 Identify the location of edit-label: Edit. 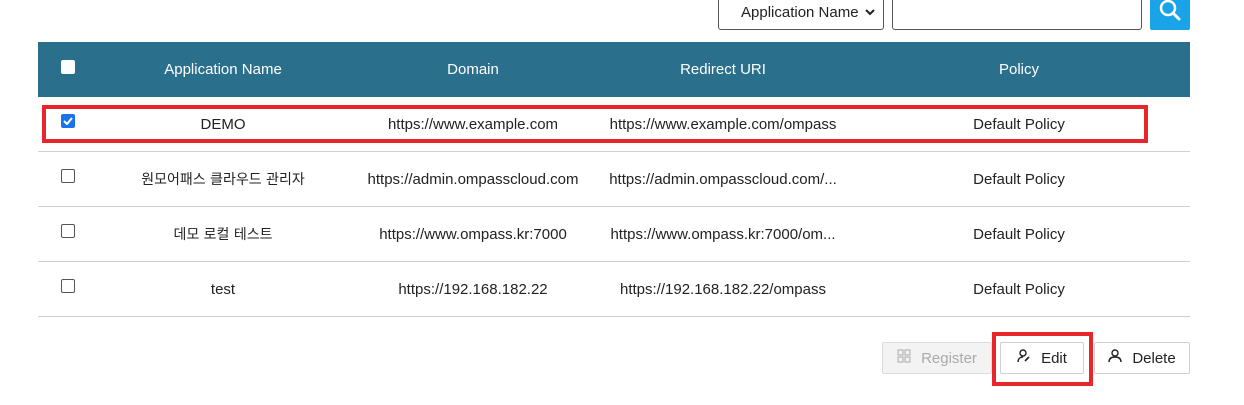
(1054, 358).